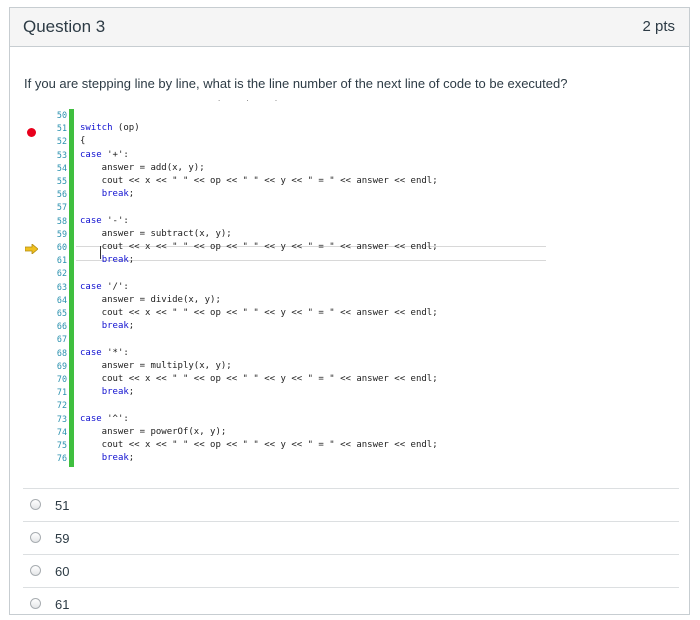 The image size is (700, 620). Describe the element at coordinates (61, 326) in the screenshot. I see `line-number: 66` at that location.